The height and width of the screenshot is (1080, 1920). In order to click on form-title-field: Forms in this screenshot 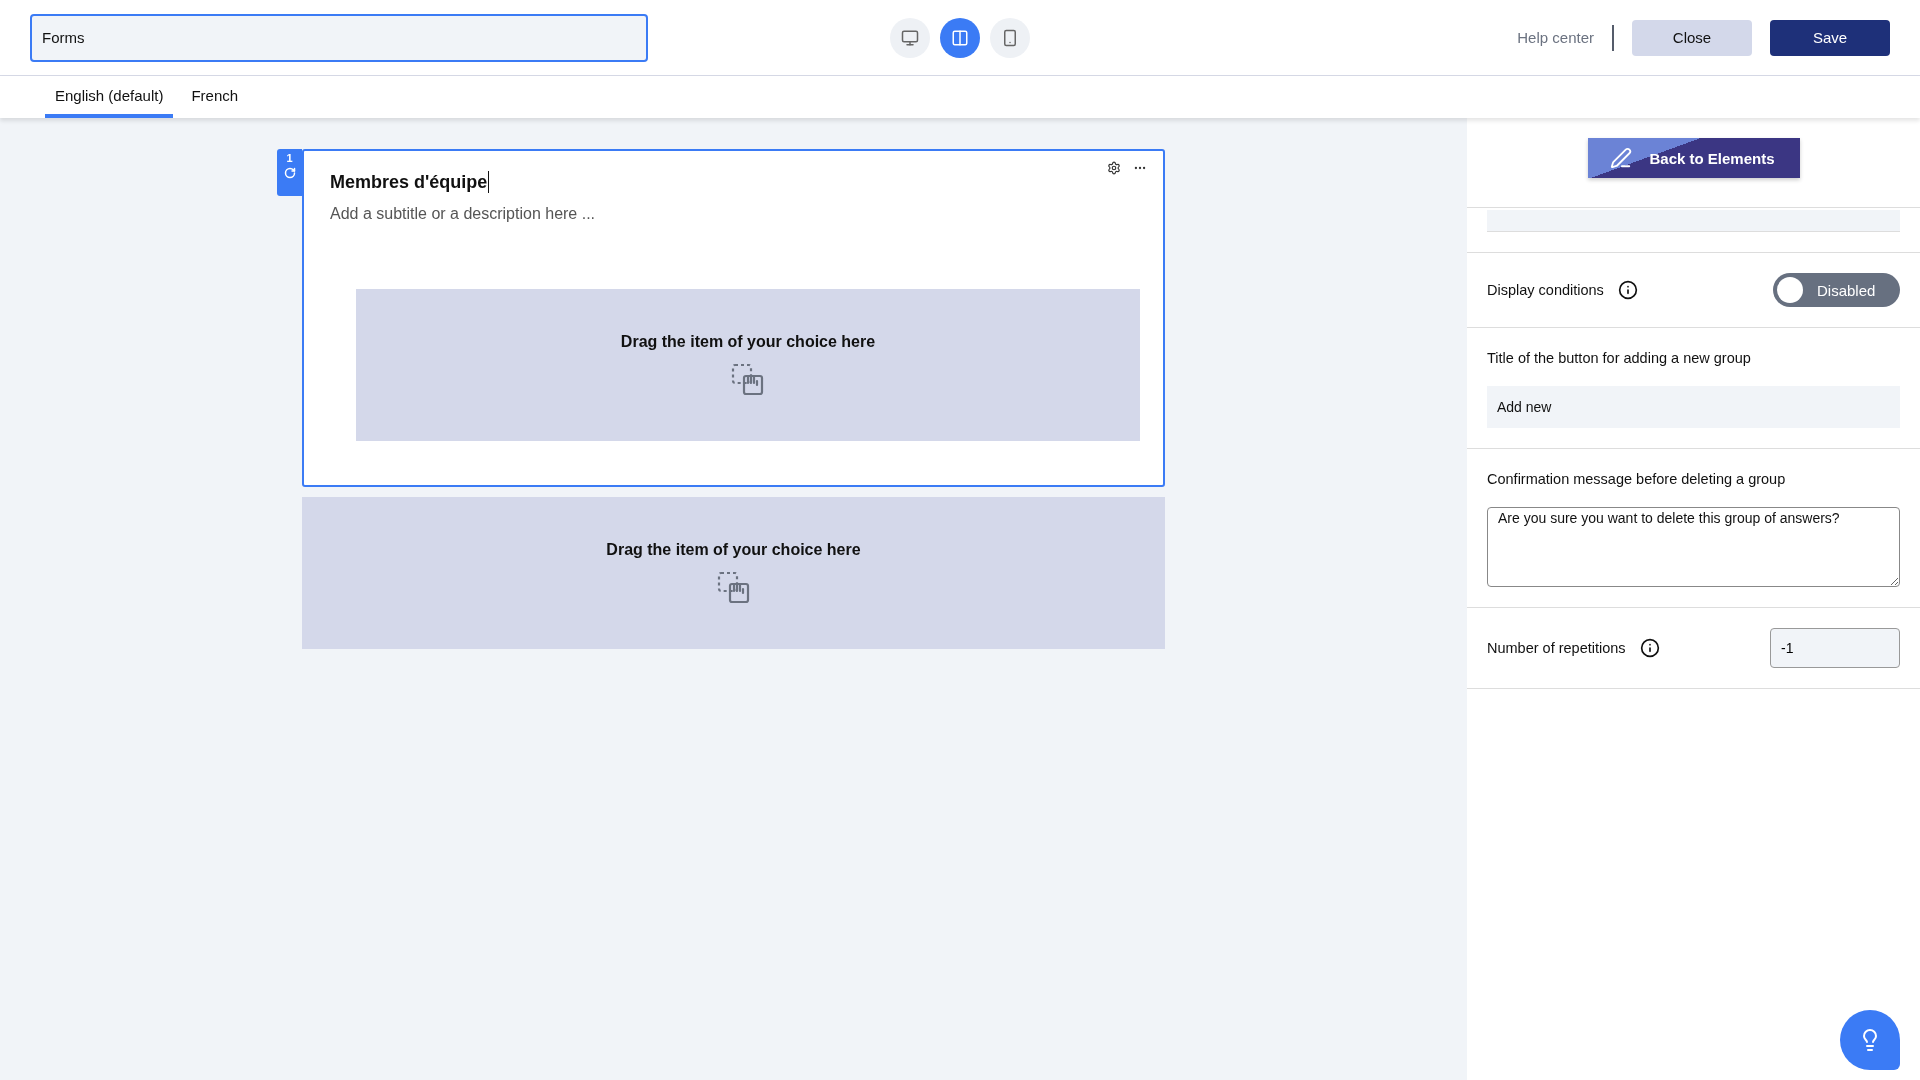, I will do `click(339, 37)`.